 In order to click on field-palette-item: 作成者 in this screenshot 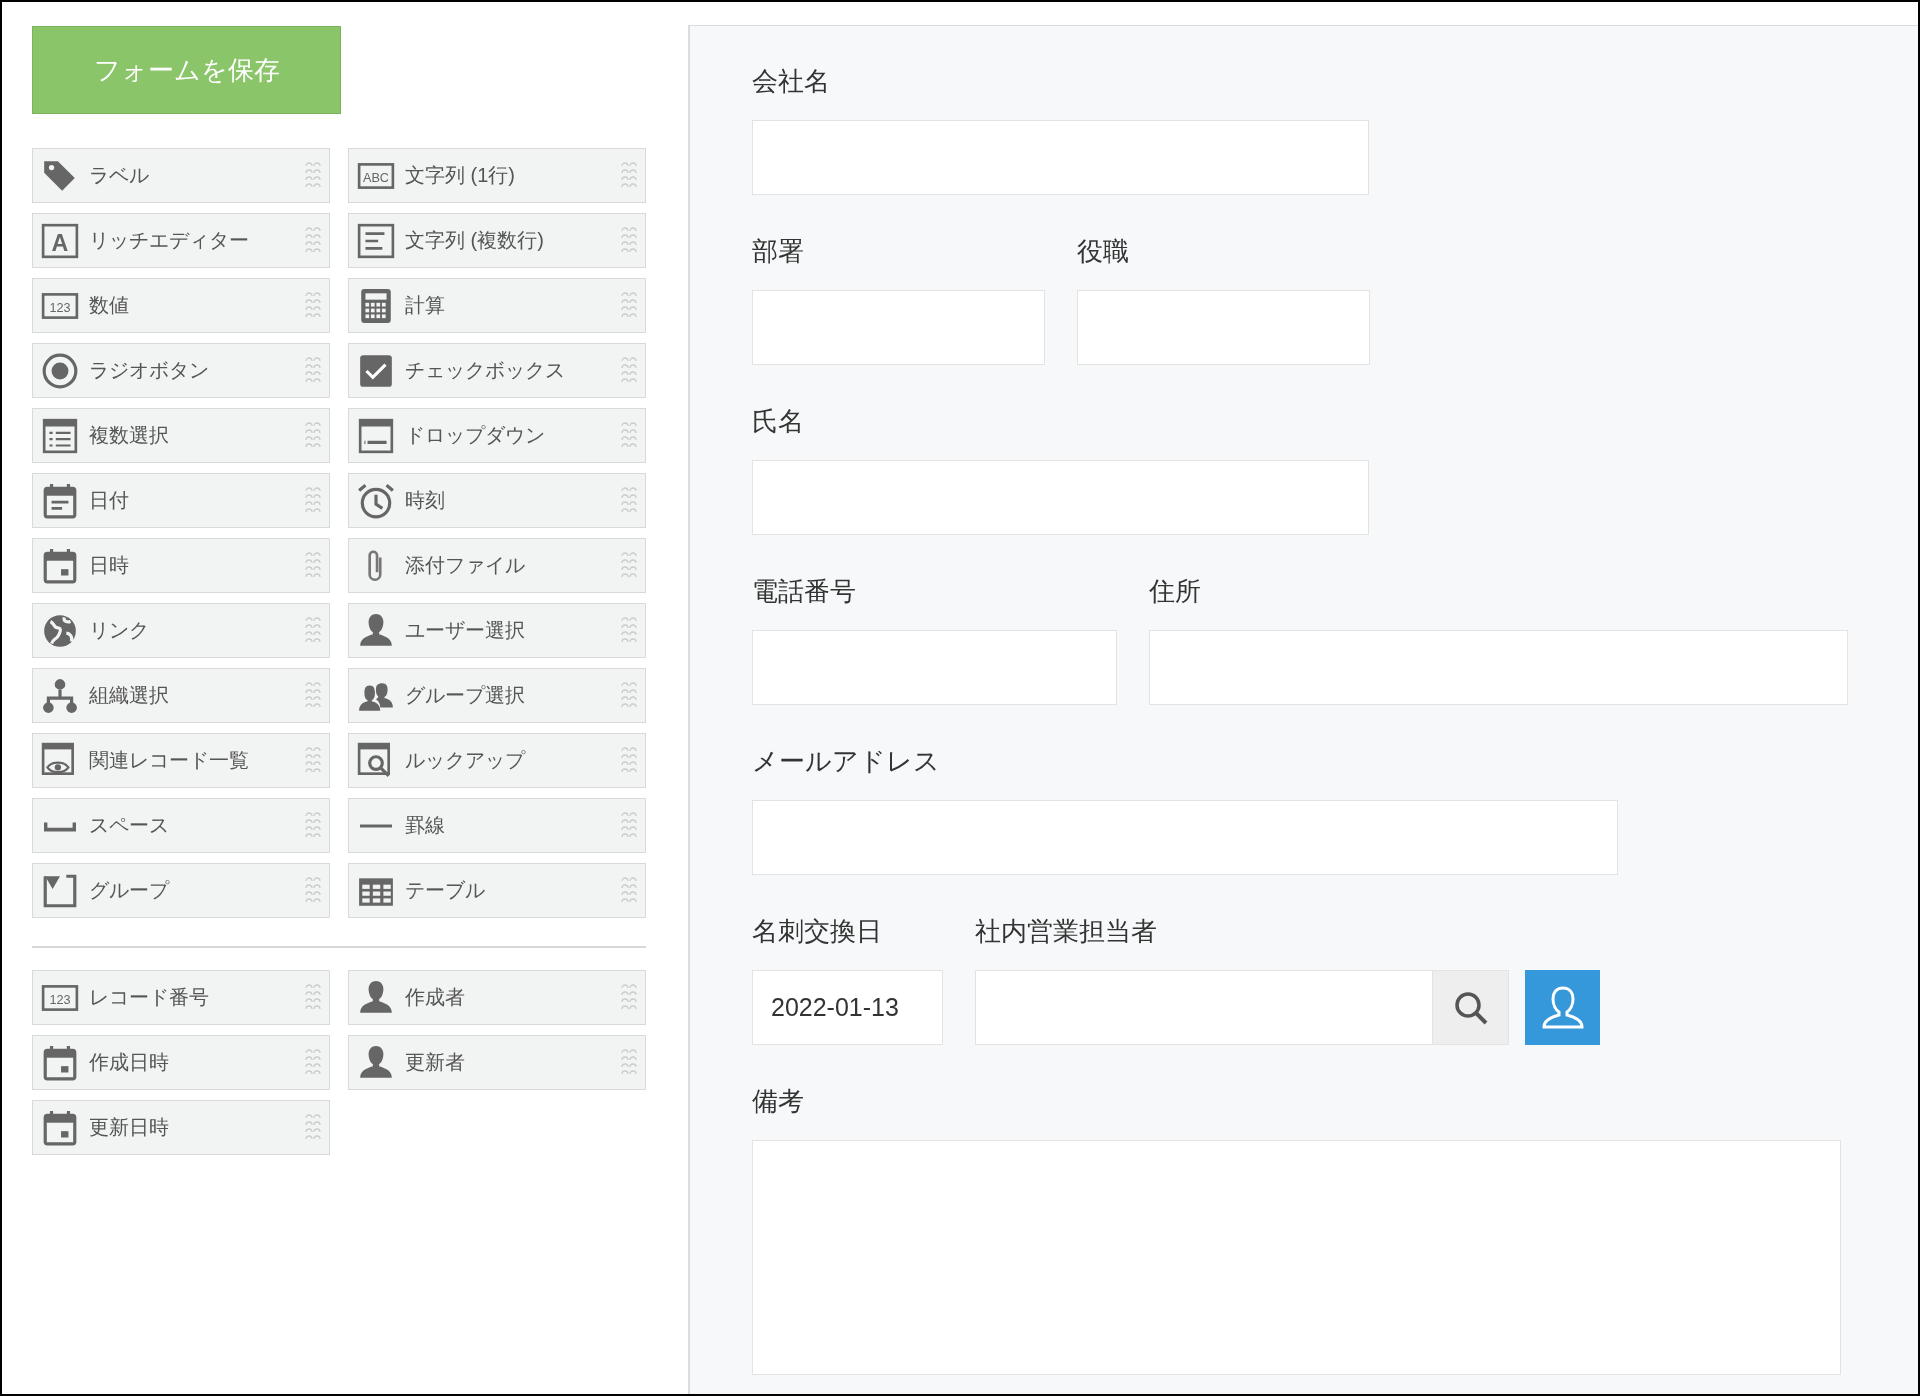, I will do `click(497, 997)`.